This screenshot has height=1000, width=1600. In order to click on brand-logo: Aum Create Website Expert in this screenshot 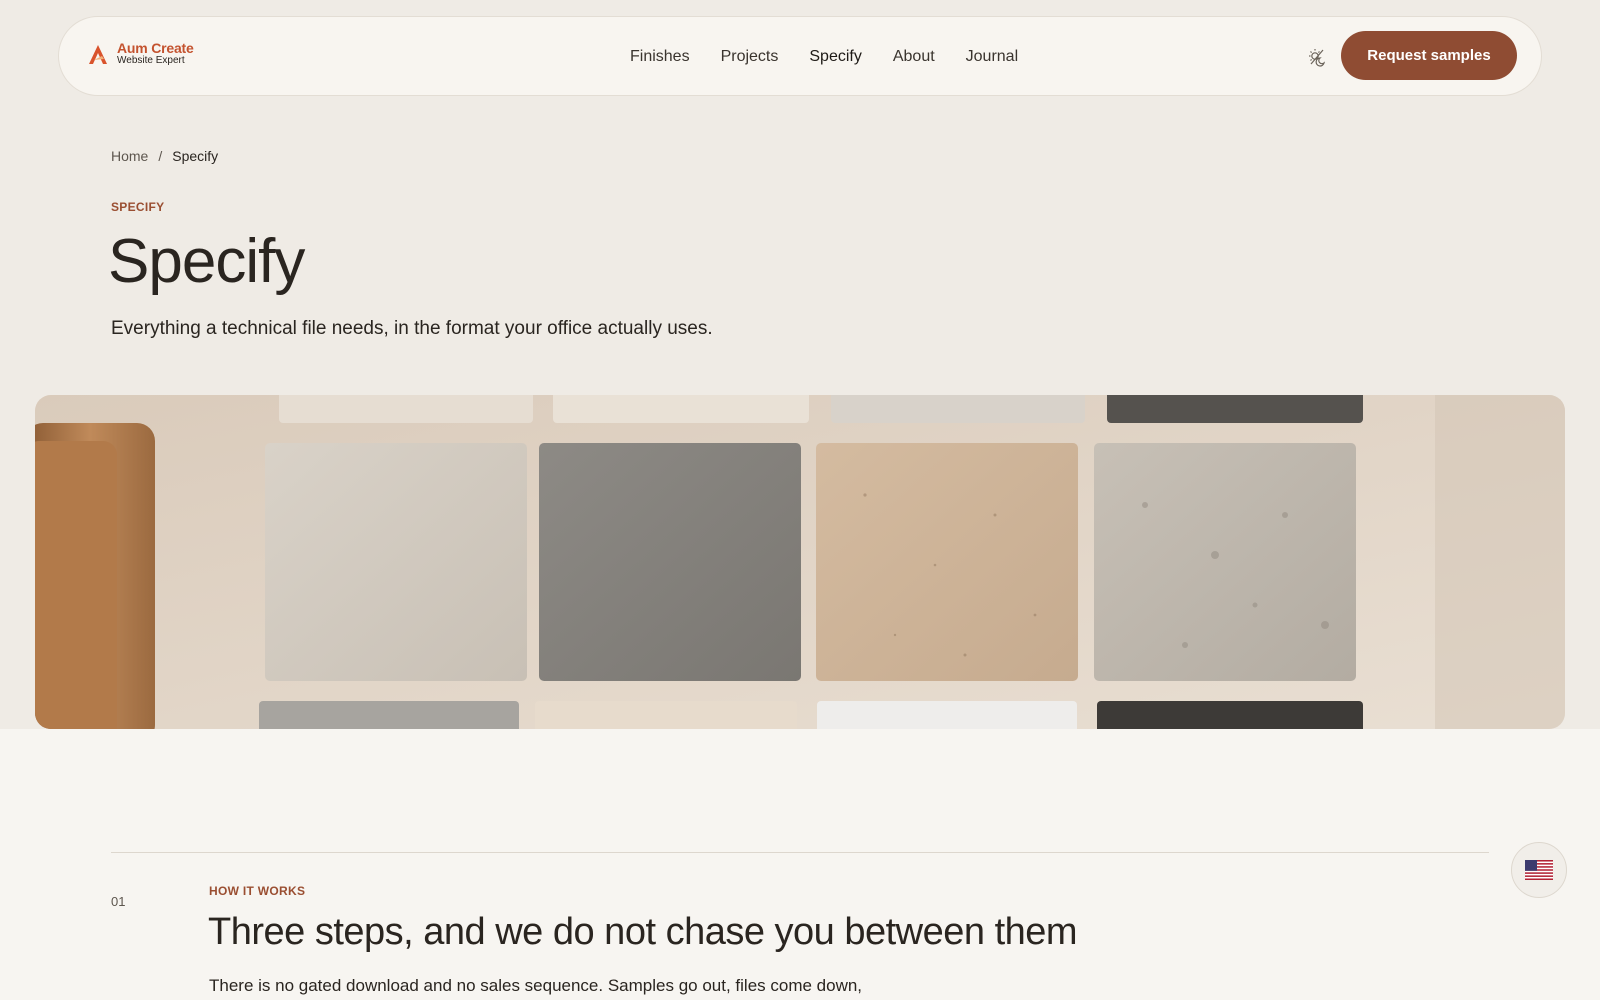, I will do `click(140, 53)`.